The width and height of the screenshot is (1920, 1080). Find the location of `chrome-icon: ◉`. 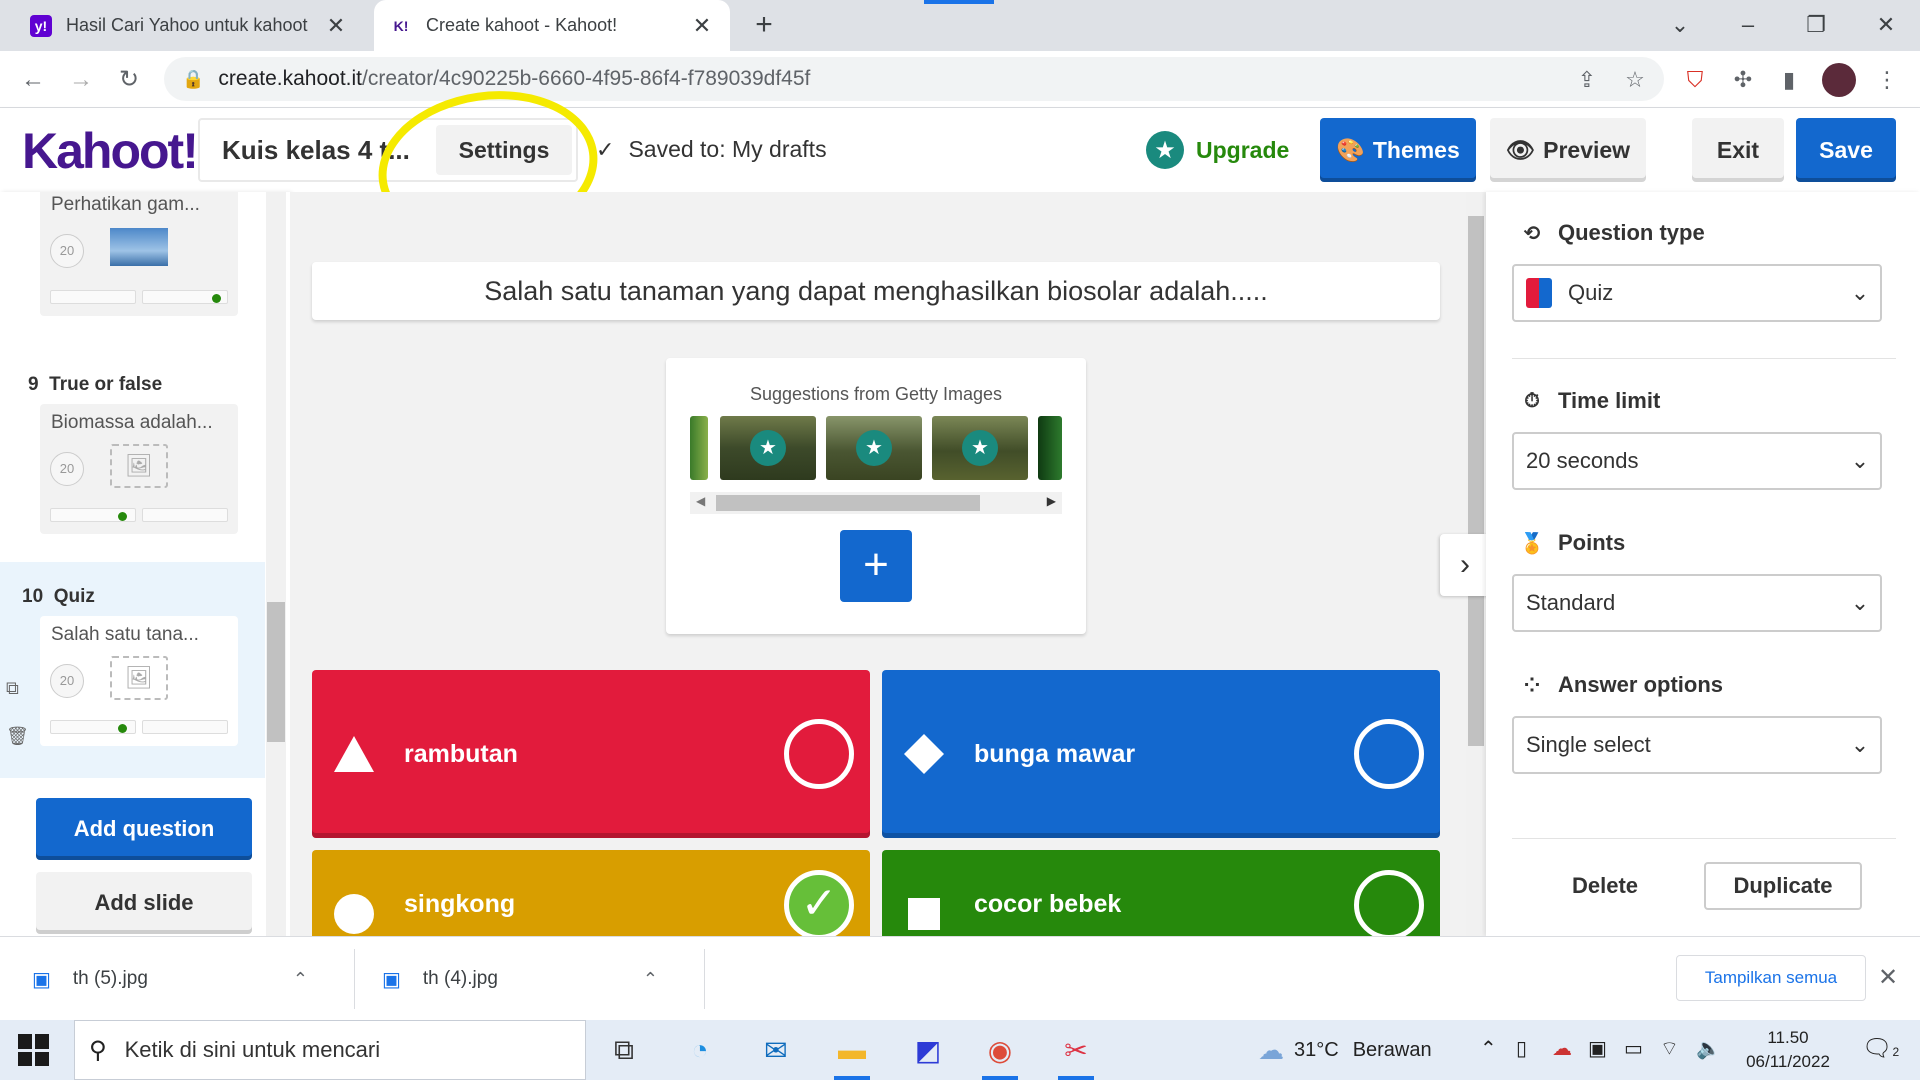

chrome-icon: ◉ is located at coordinates (1000, 1054).